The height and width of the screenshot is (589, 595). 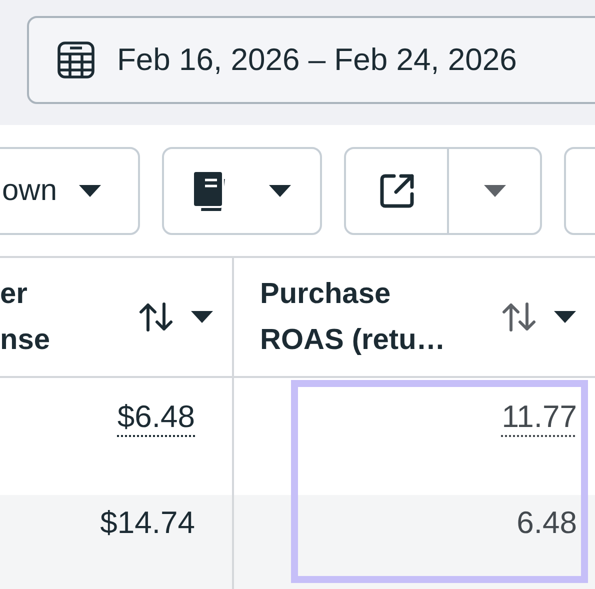 What do you see at coordinates (546, 523) in the screenshot?
I see `table-cell-text: 6.48` at bounding box center [546, 523].